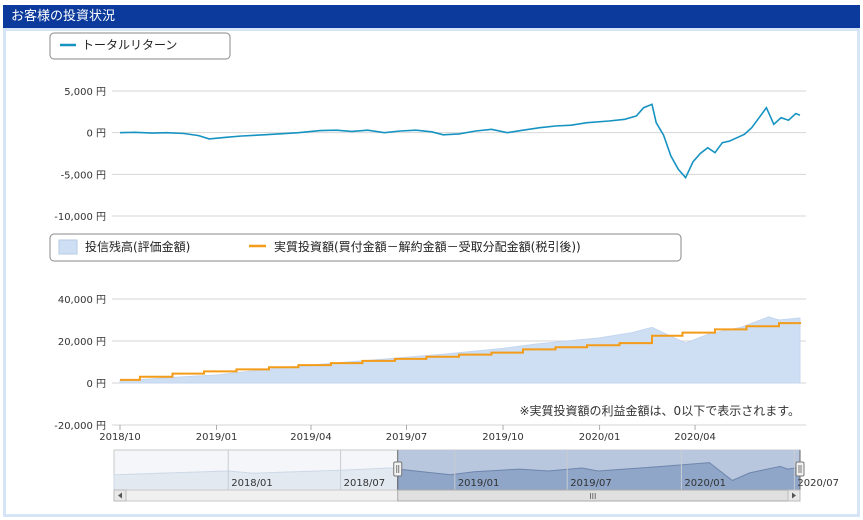 The image size is (863, 520). Describe the element at coordinates (68, 247) in the screenshot. I see `legend-balance-swatch` at that location.